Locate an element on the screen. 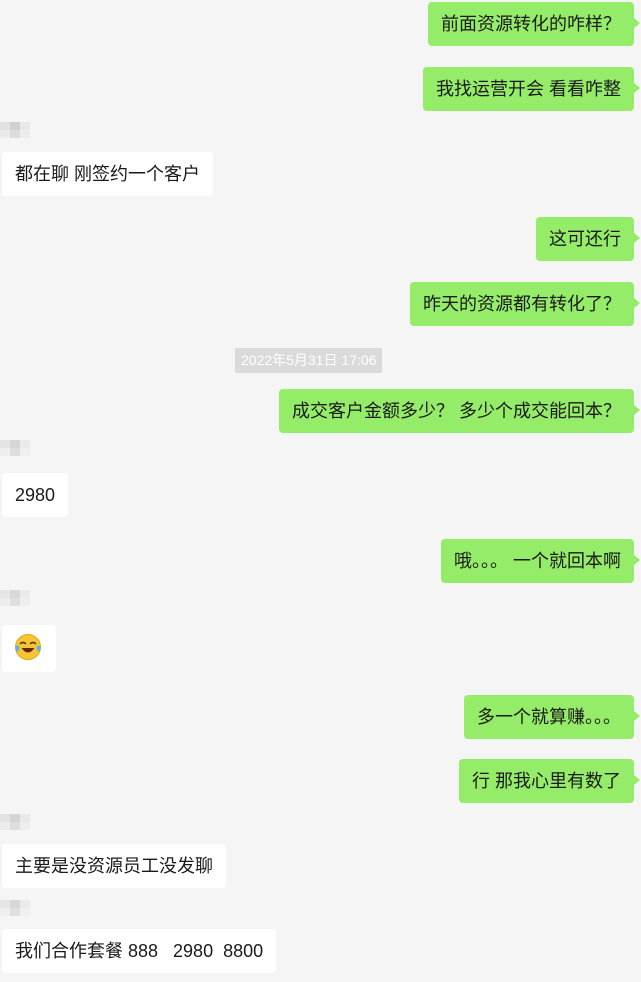 The image size is (641, 982). message-bubble-outgoing: 行 那我心里有数了 is located at coordinates (549, 781).